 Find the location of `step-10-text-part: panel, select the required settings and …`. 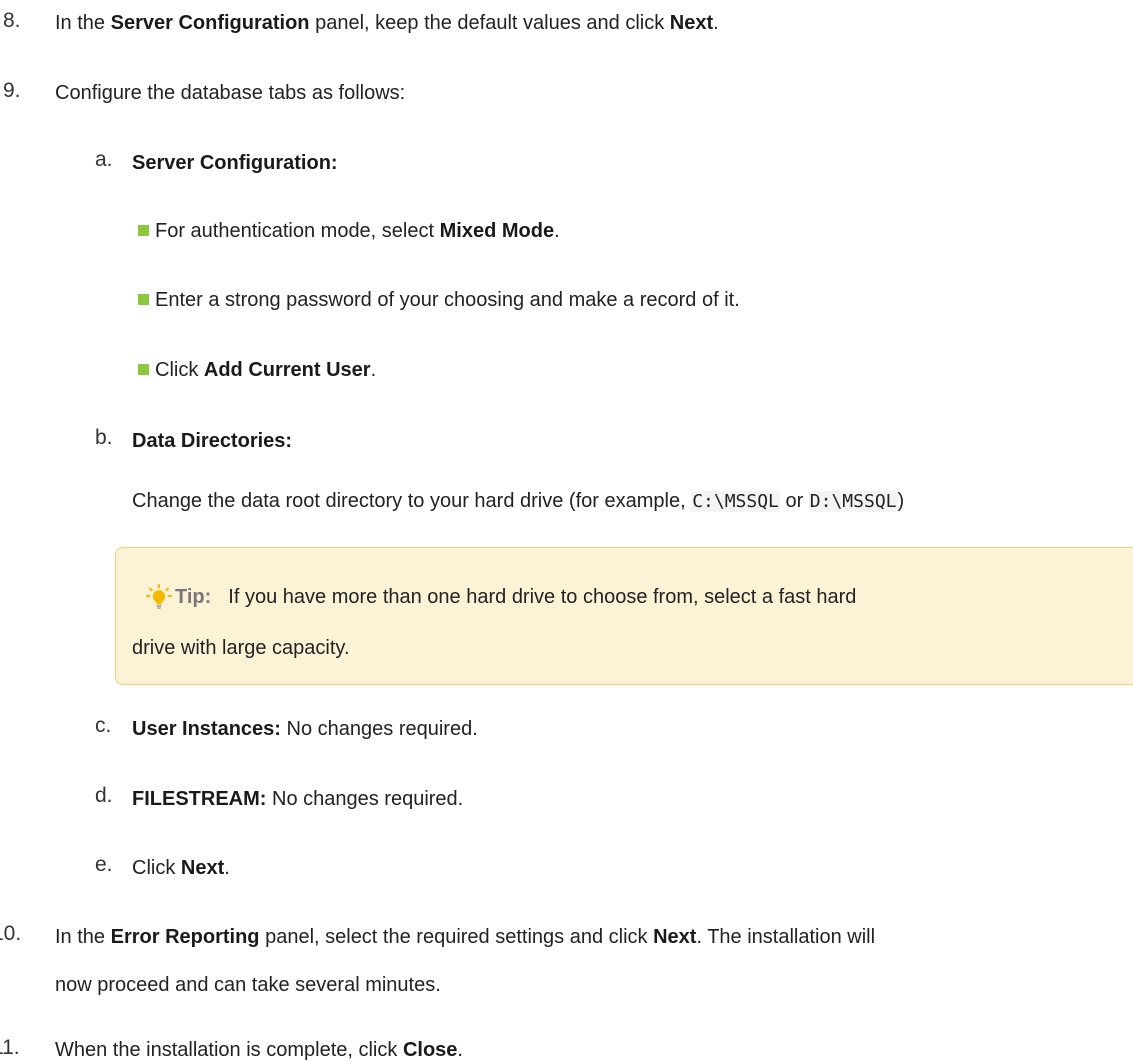

step-10-text-part: panel, select the required settings and … is located at coordinates (456, 937).